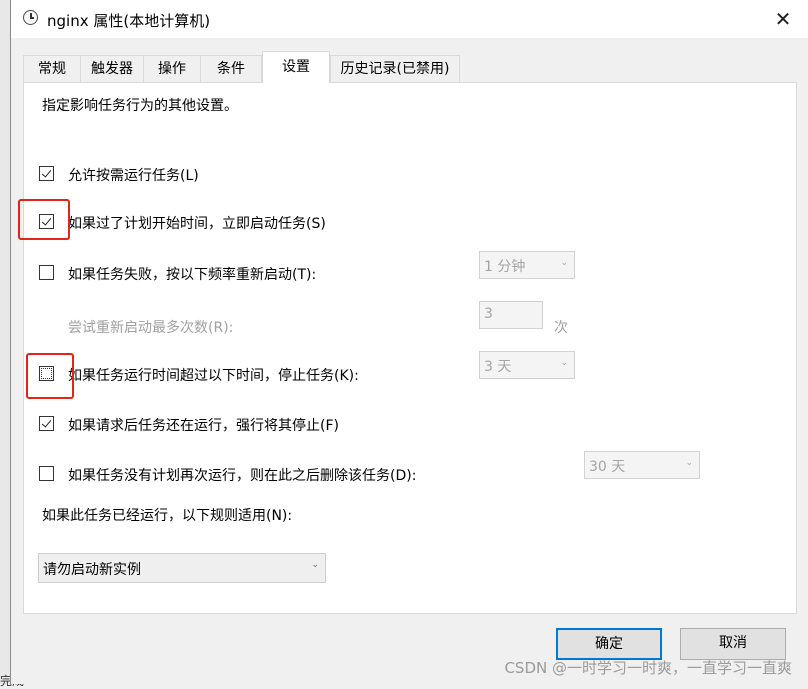  What do you see at coordinates (648, 668) in the screenshot?
I see `csdn-watermark: CSDN @一时学习一时爽，一直学习一直爽` at bounding box center [648, 668].